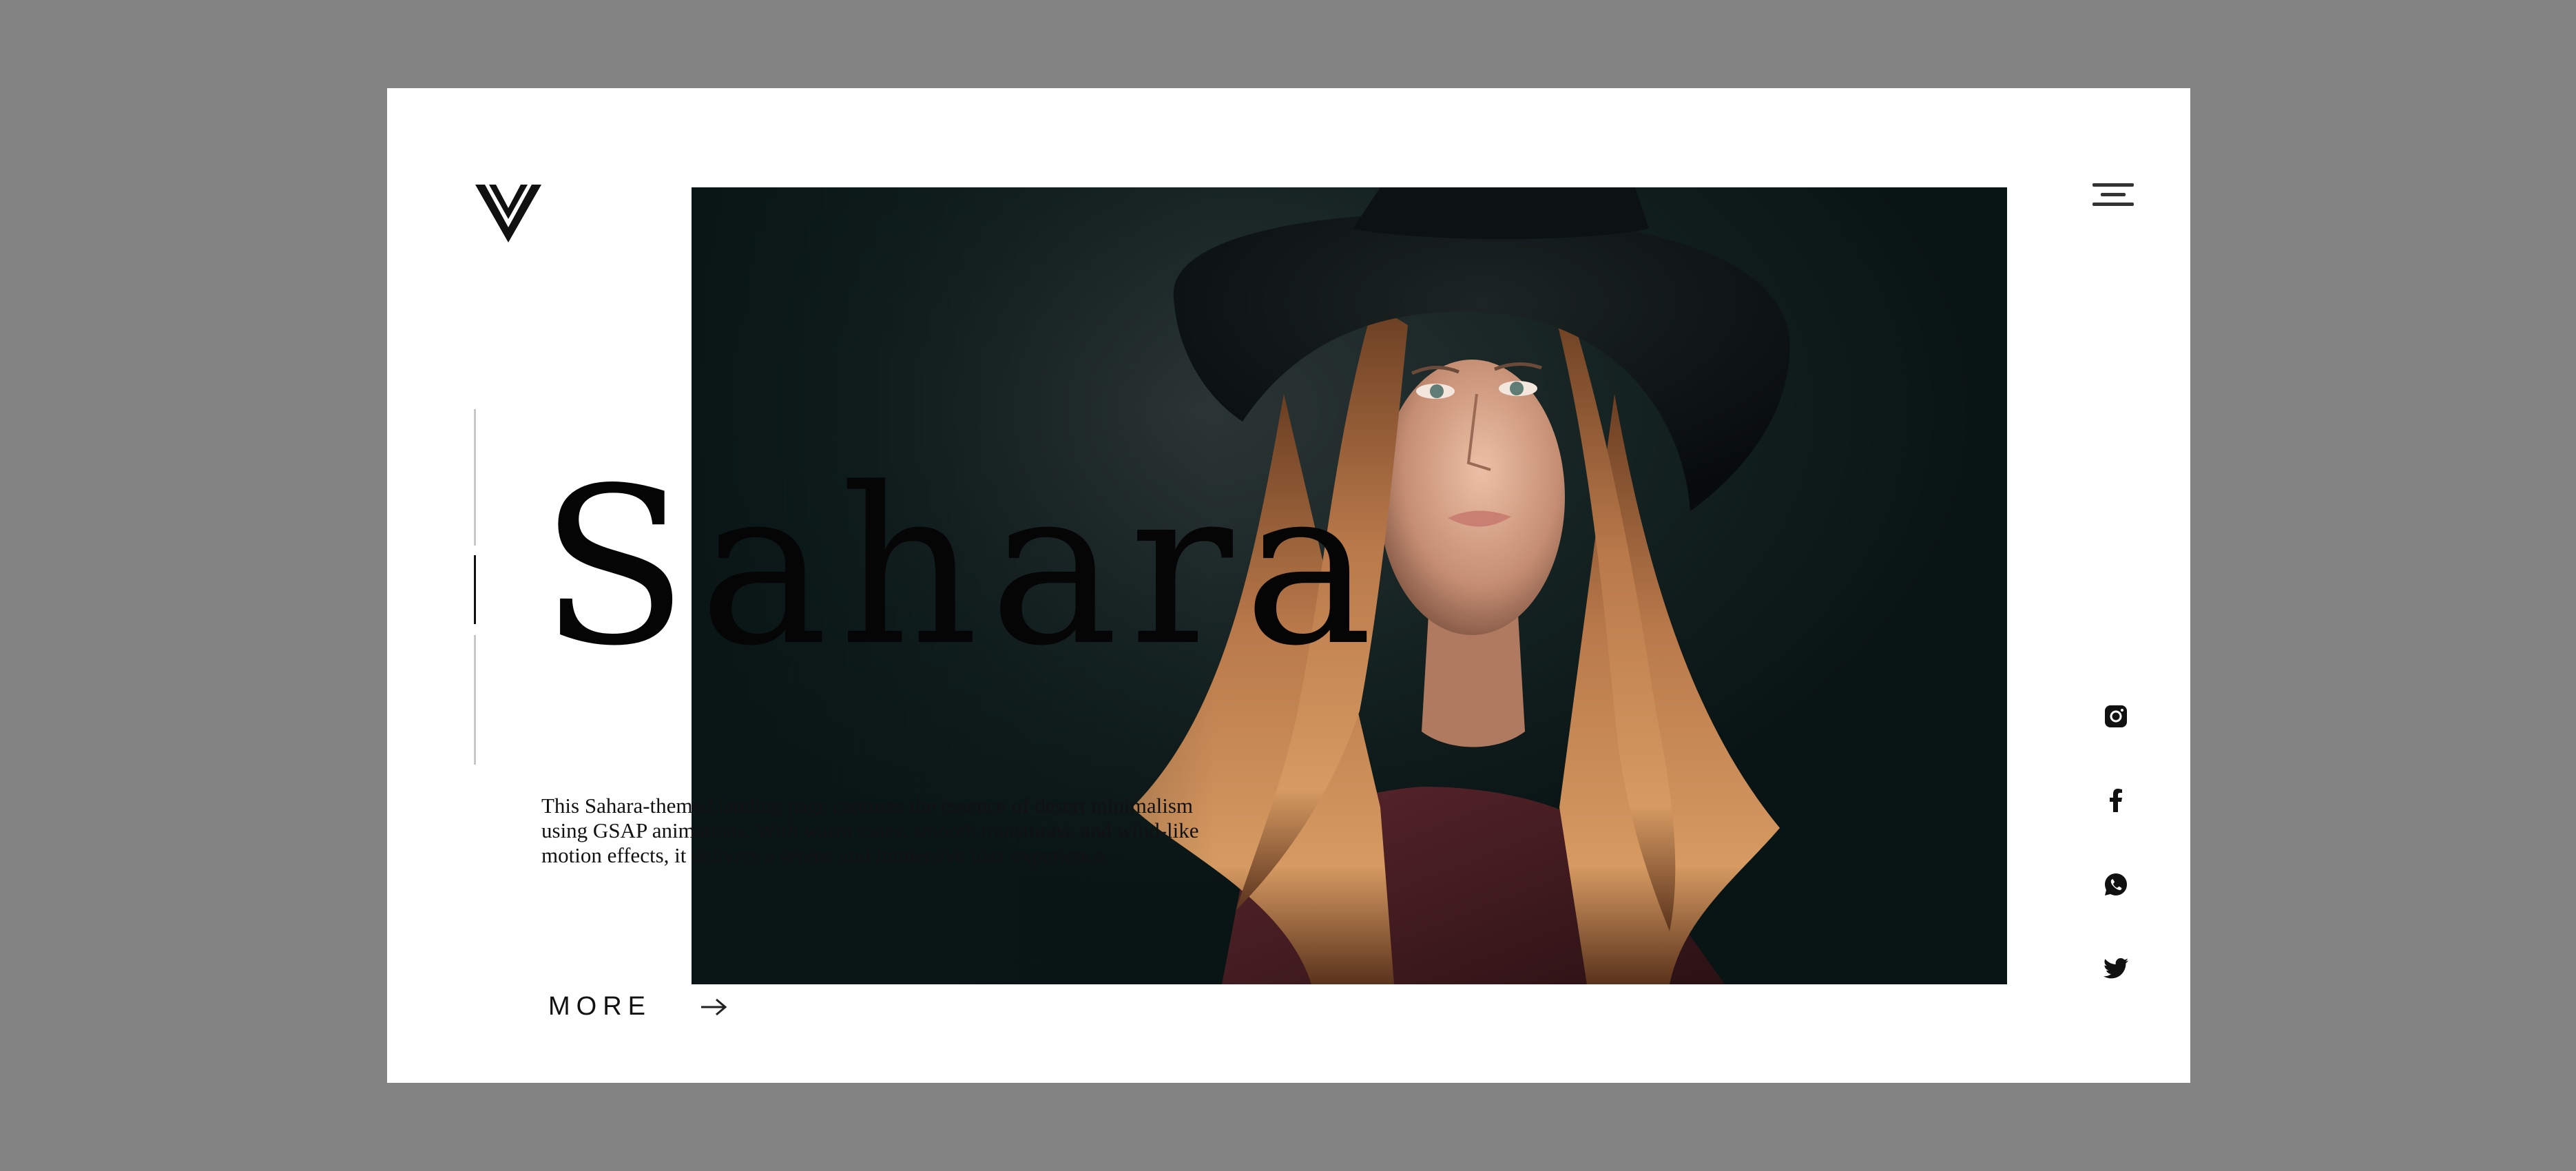  What do you see at coordinates (2114, 197) in the screenshot?
I see `hamburger-menu-icon` at bounding box center [2114, 197].